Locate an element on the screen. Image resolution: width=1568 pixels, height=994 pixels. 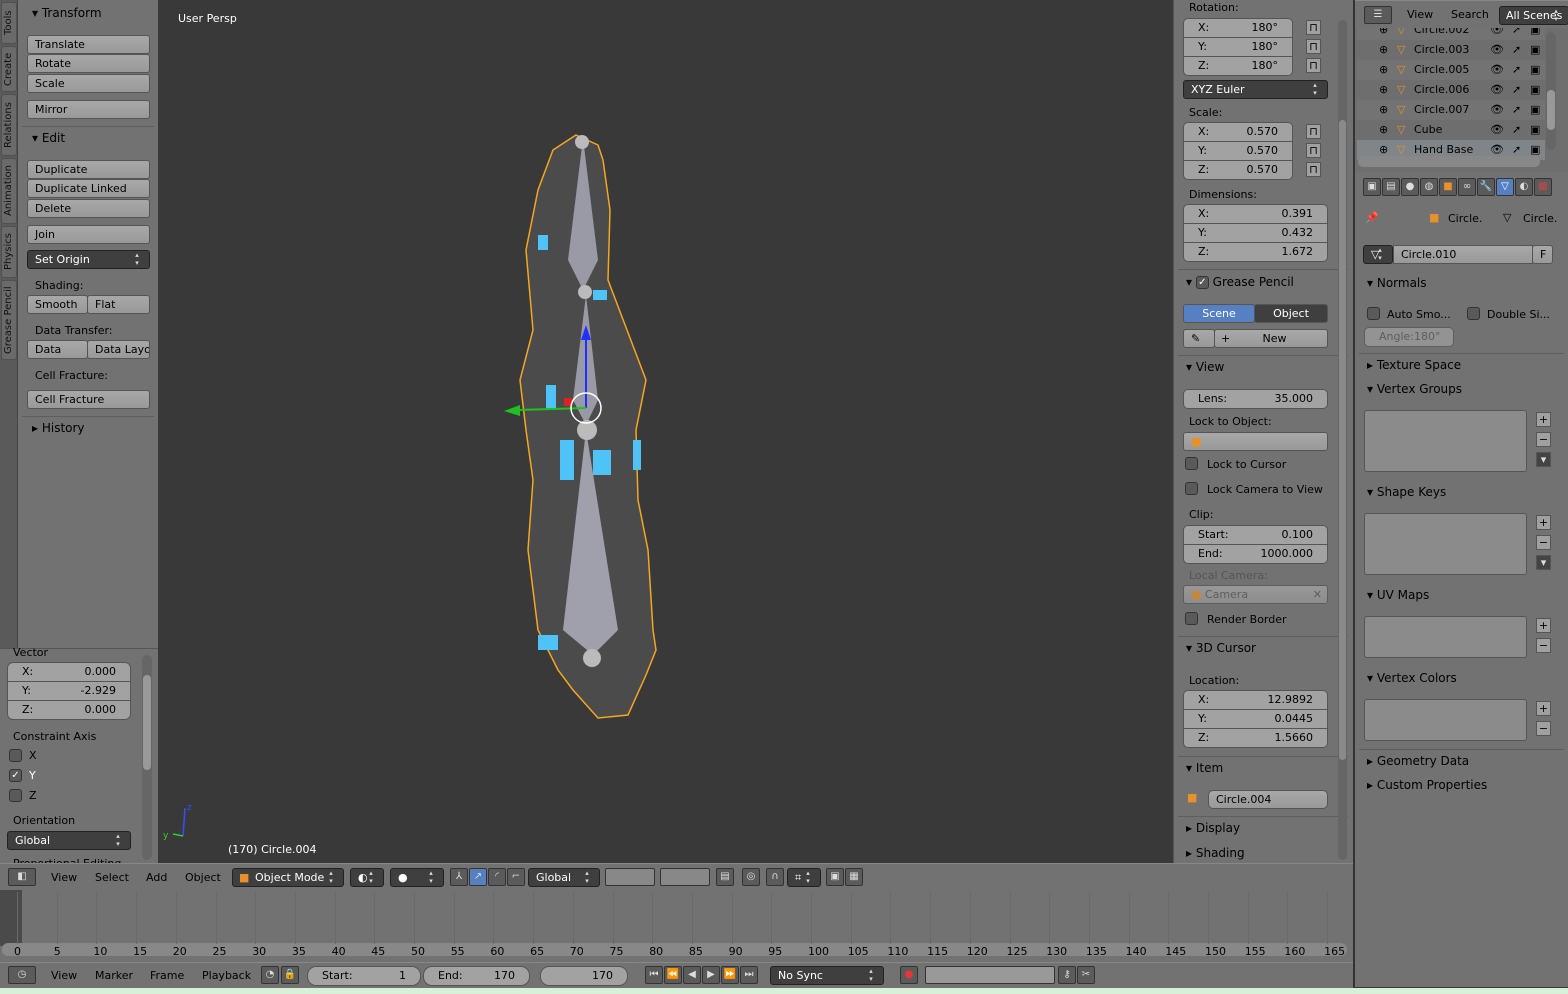
world-tab-icon: ◍ is located at coordinates (1429, 187).